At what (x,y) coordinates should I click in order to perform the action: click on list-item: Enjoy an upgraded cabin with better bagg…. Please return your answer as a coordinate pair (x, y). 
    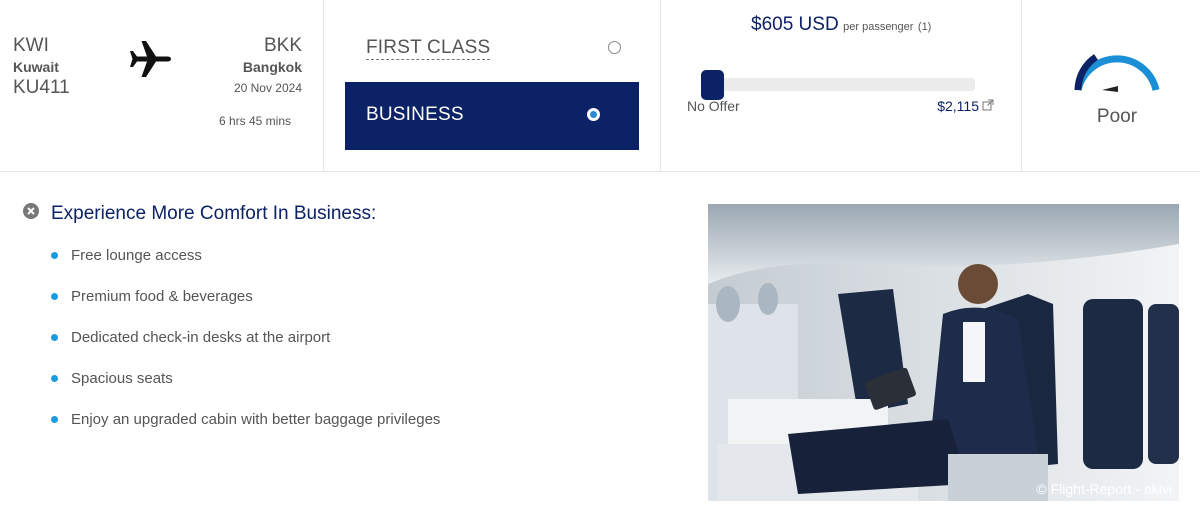
    Looking at the image, I should click on (245, 430).